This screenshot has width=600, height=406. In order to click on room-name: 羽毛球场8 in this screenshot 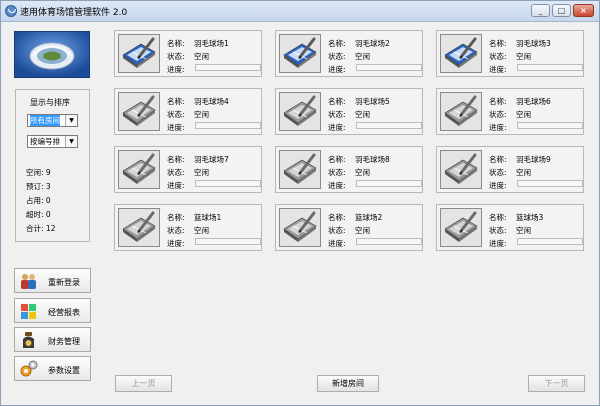, I will do `click(372, 159)`.